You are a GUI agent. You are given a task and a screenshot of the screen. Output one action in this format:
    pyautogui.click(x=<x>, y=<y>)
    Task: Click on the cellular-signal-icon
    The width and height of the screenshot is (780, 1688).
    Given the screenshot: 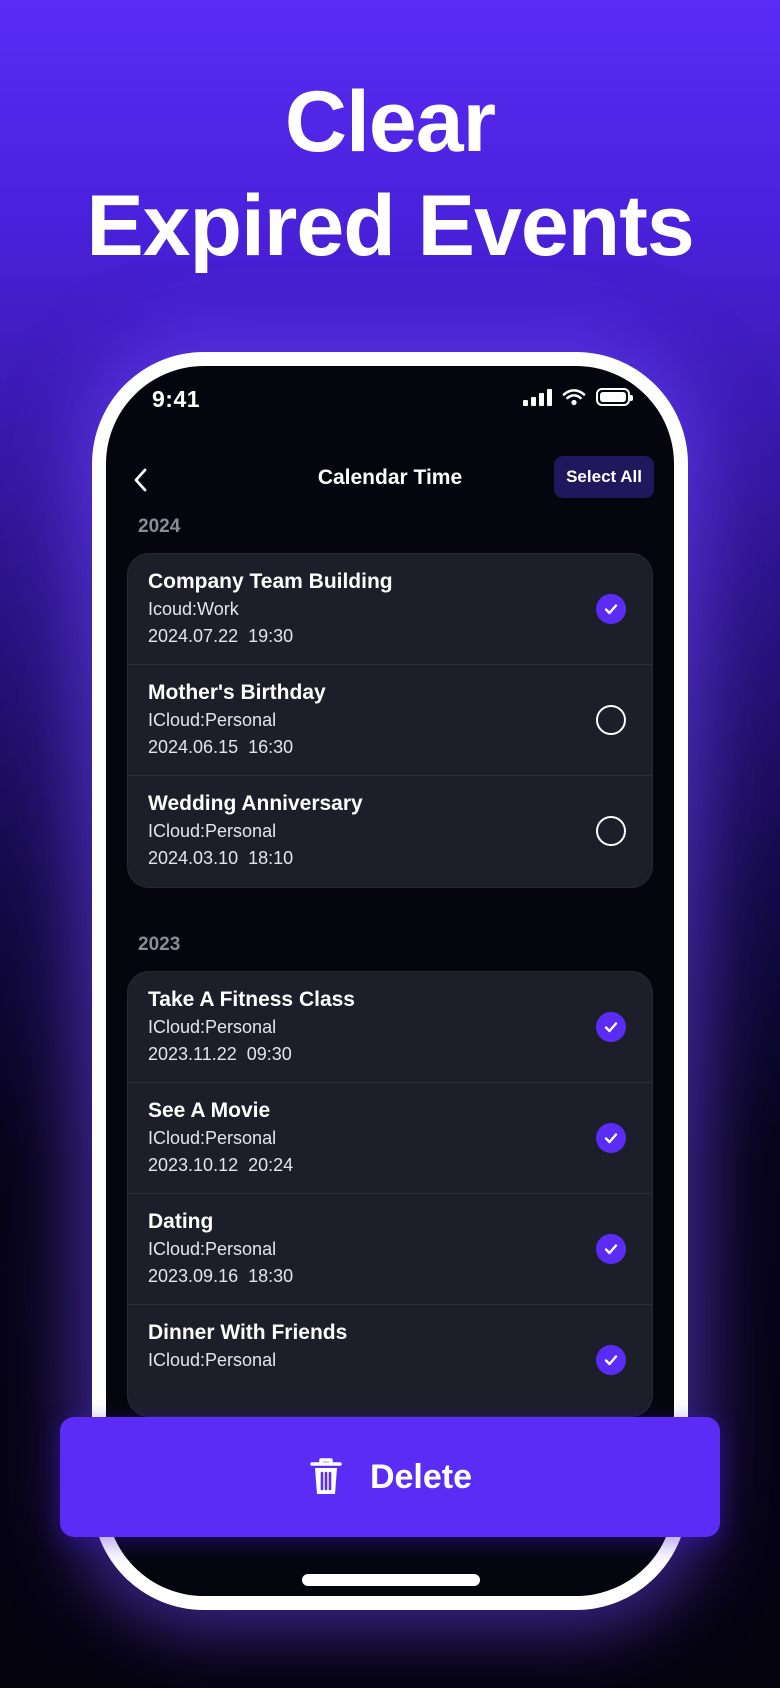 What is the action you would take?
    pyautogui.click(x=537, y=397)
    